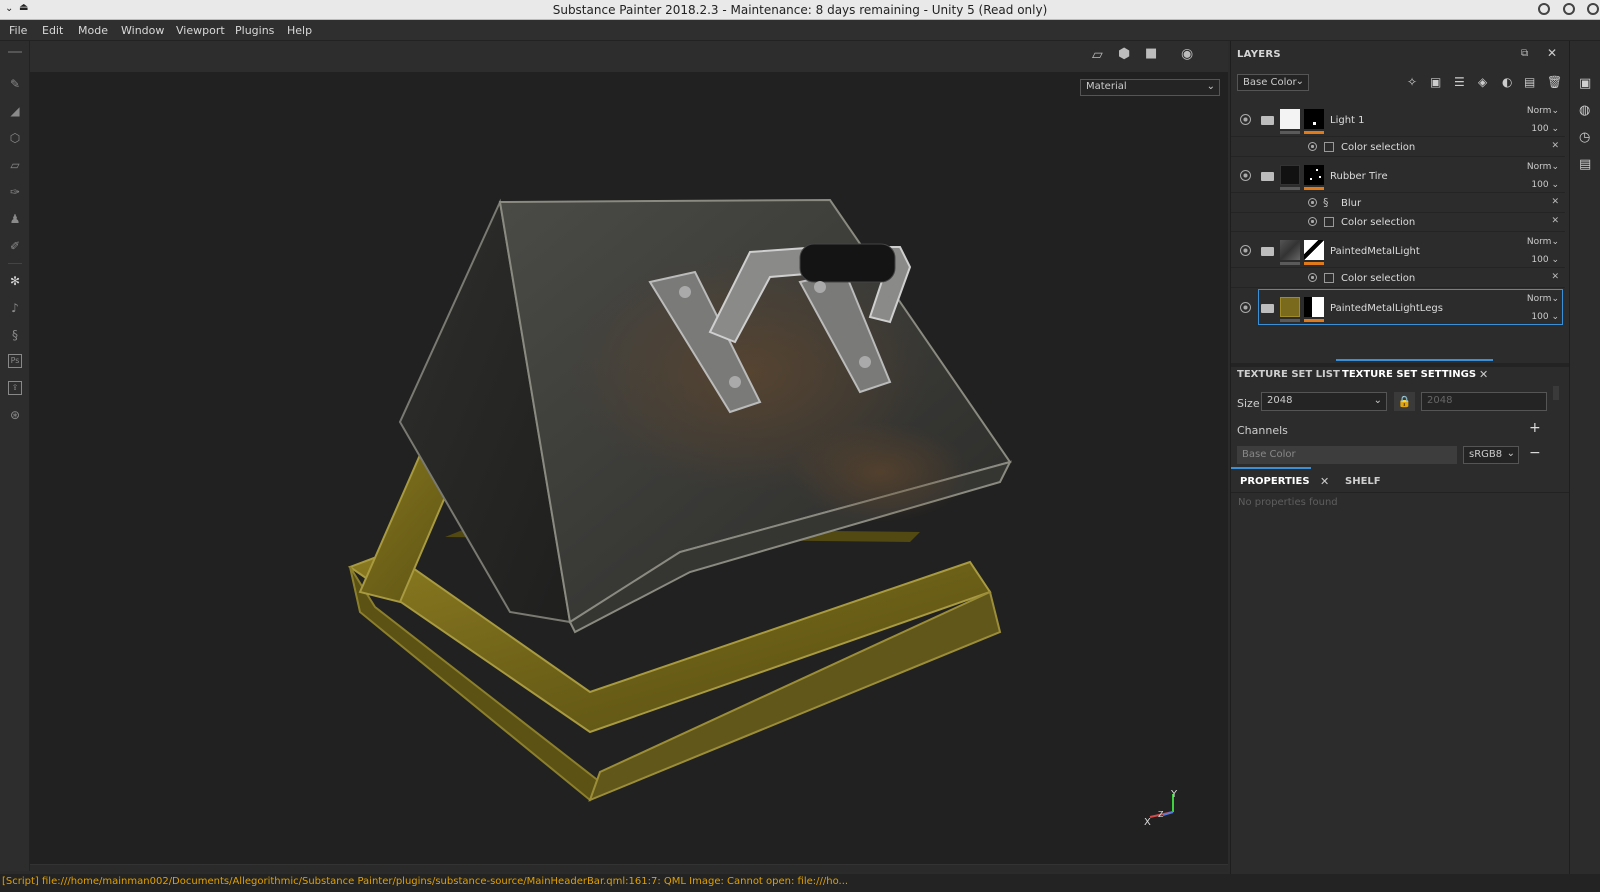 The height and width of the screenshot is (892, 1600). Describe the element at coordinates (1187, 54) in the screenshot. I see `screenshot-icon: ◉` at that location.